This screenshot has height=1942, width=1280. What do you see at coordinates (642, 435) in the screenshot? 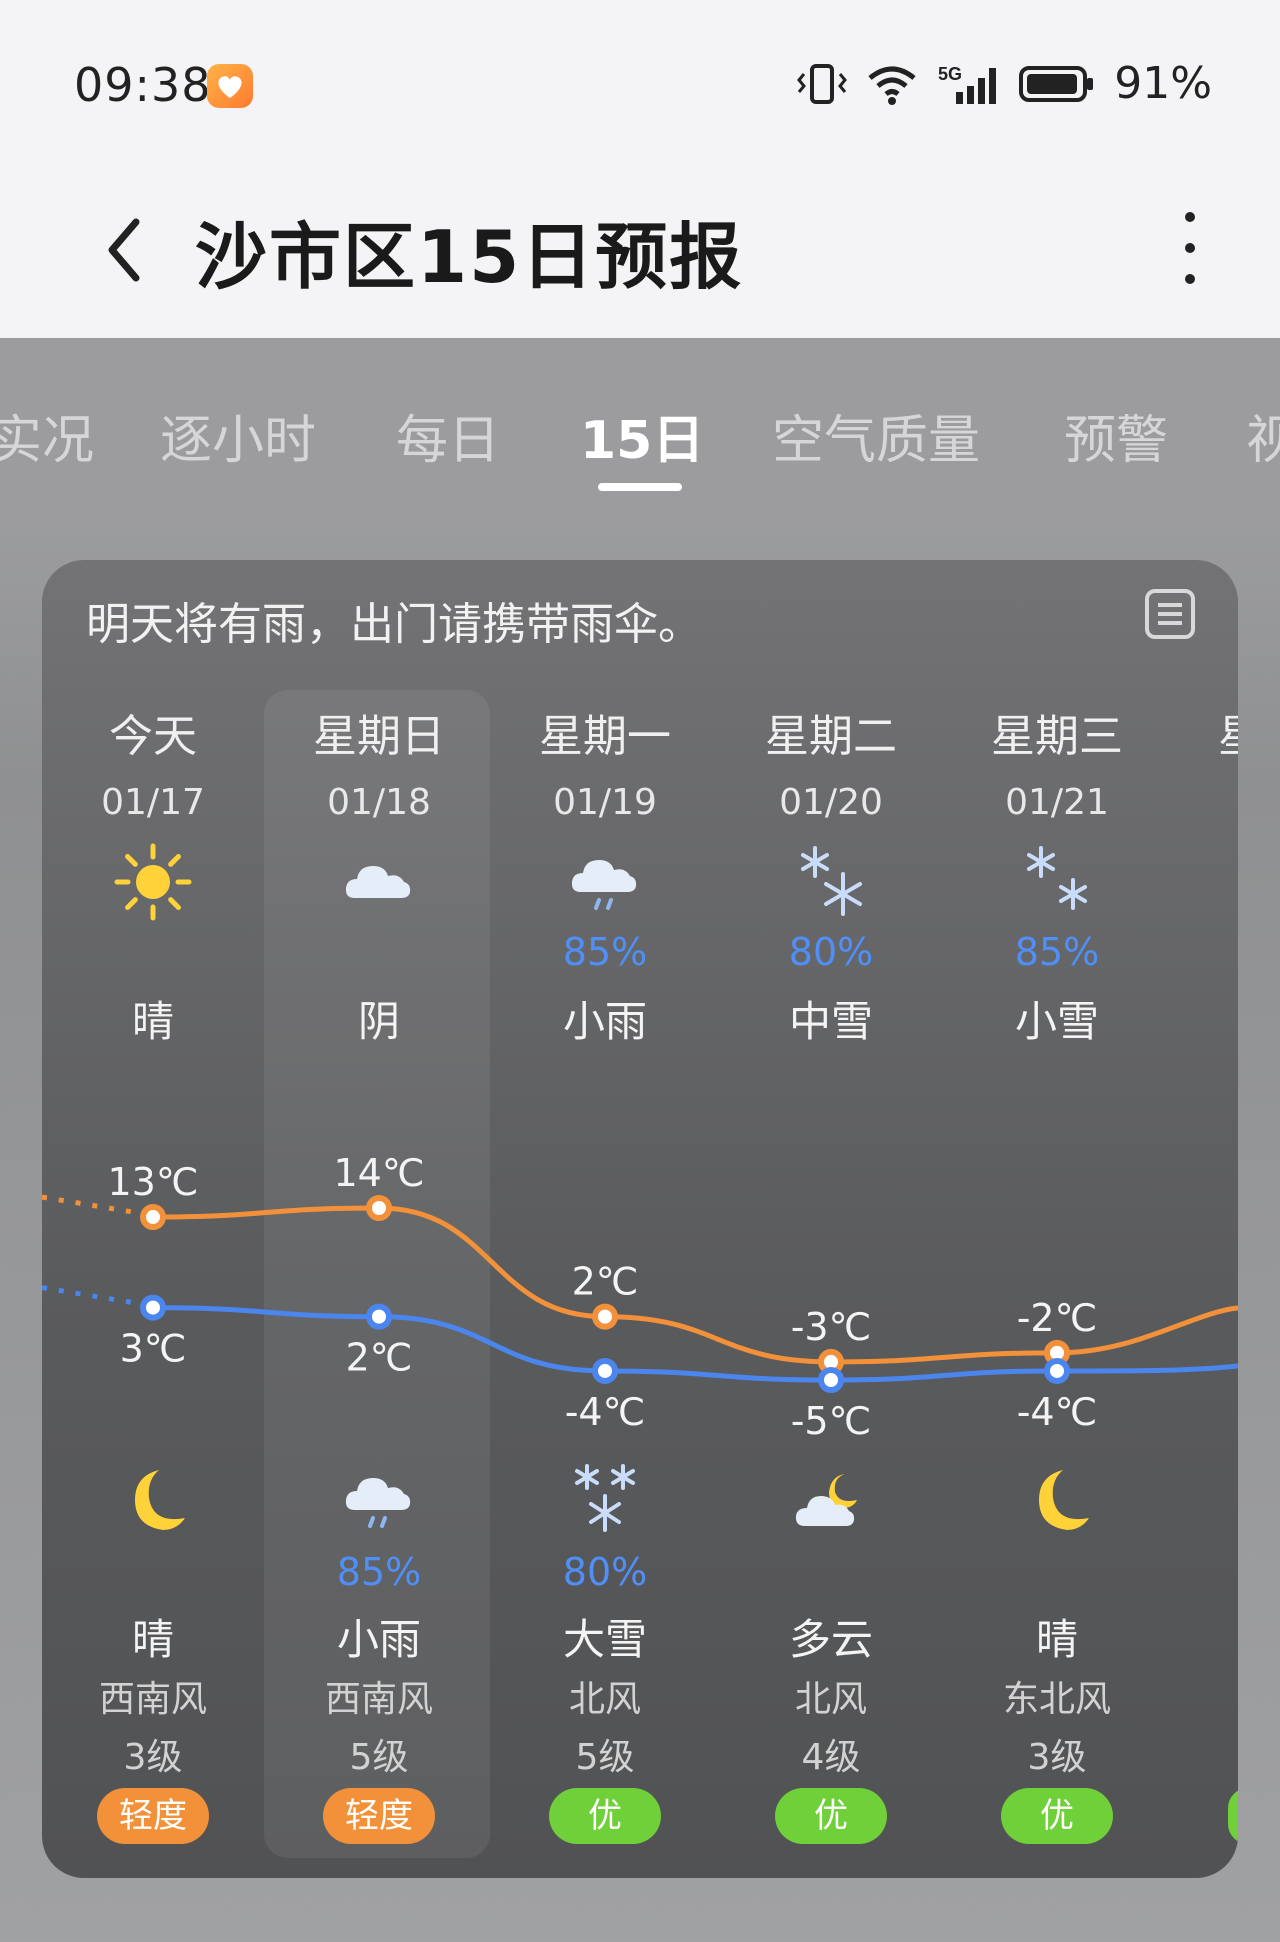
I see `tab-15-day: 15日` at bounding box center [642, 435].